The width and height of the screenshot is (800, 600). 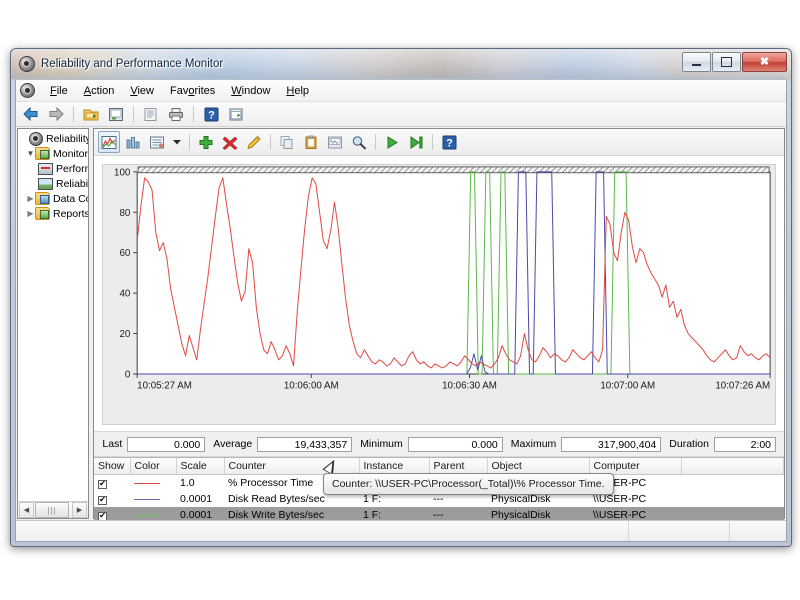 I want to click on show-hide-console-tree-icon, so click(x=91, y=114).